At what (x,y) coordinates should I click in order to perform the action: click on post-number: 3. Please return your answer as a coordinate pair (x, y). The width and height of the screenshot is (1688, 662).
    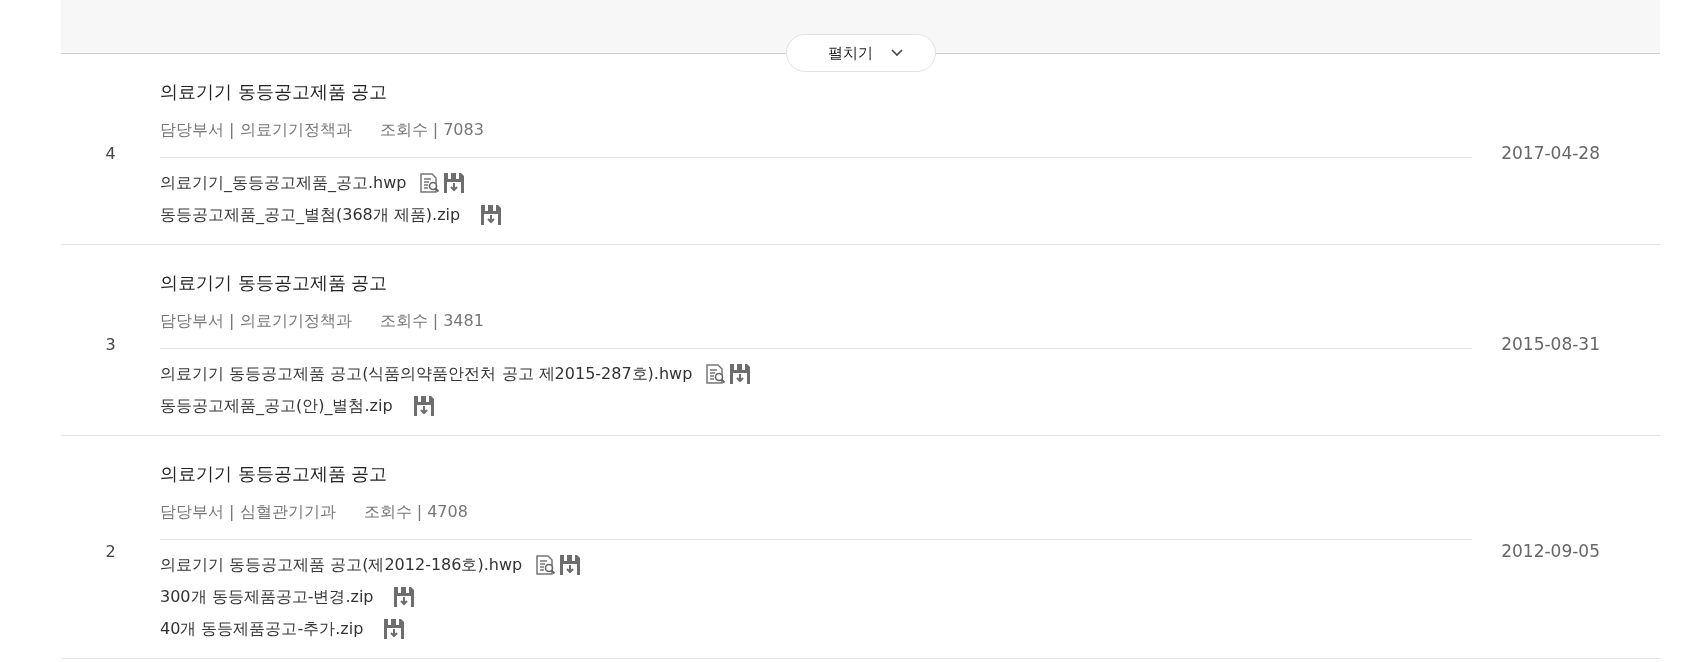
    Looking at the image, I should click on (110, 344).